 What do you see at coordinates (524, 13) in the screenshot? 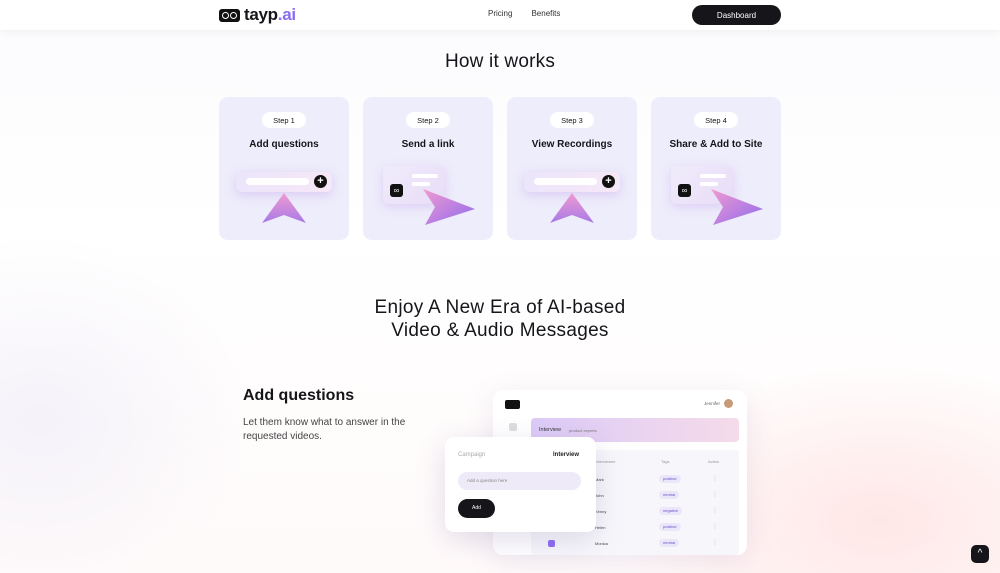
I see `nav-links: Pricing Benefits` at bounding box center [524, 13].